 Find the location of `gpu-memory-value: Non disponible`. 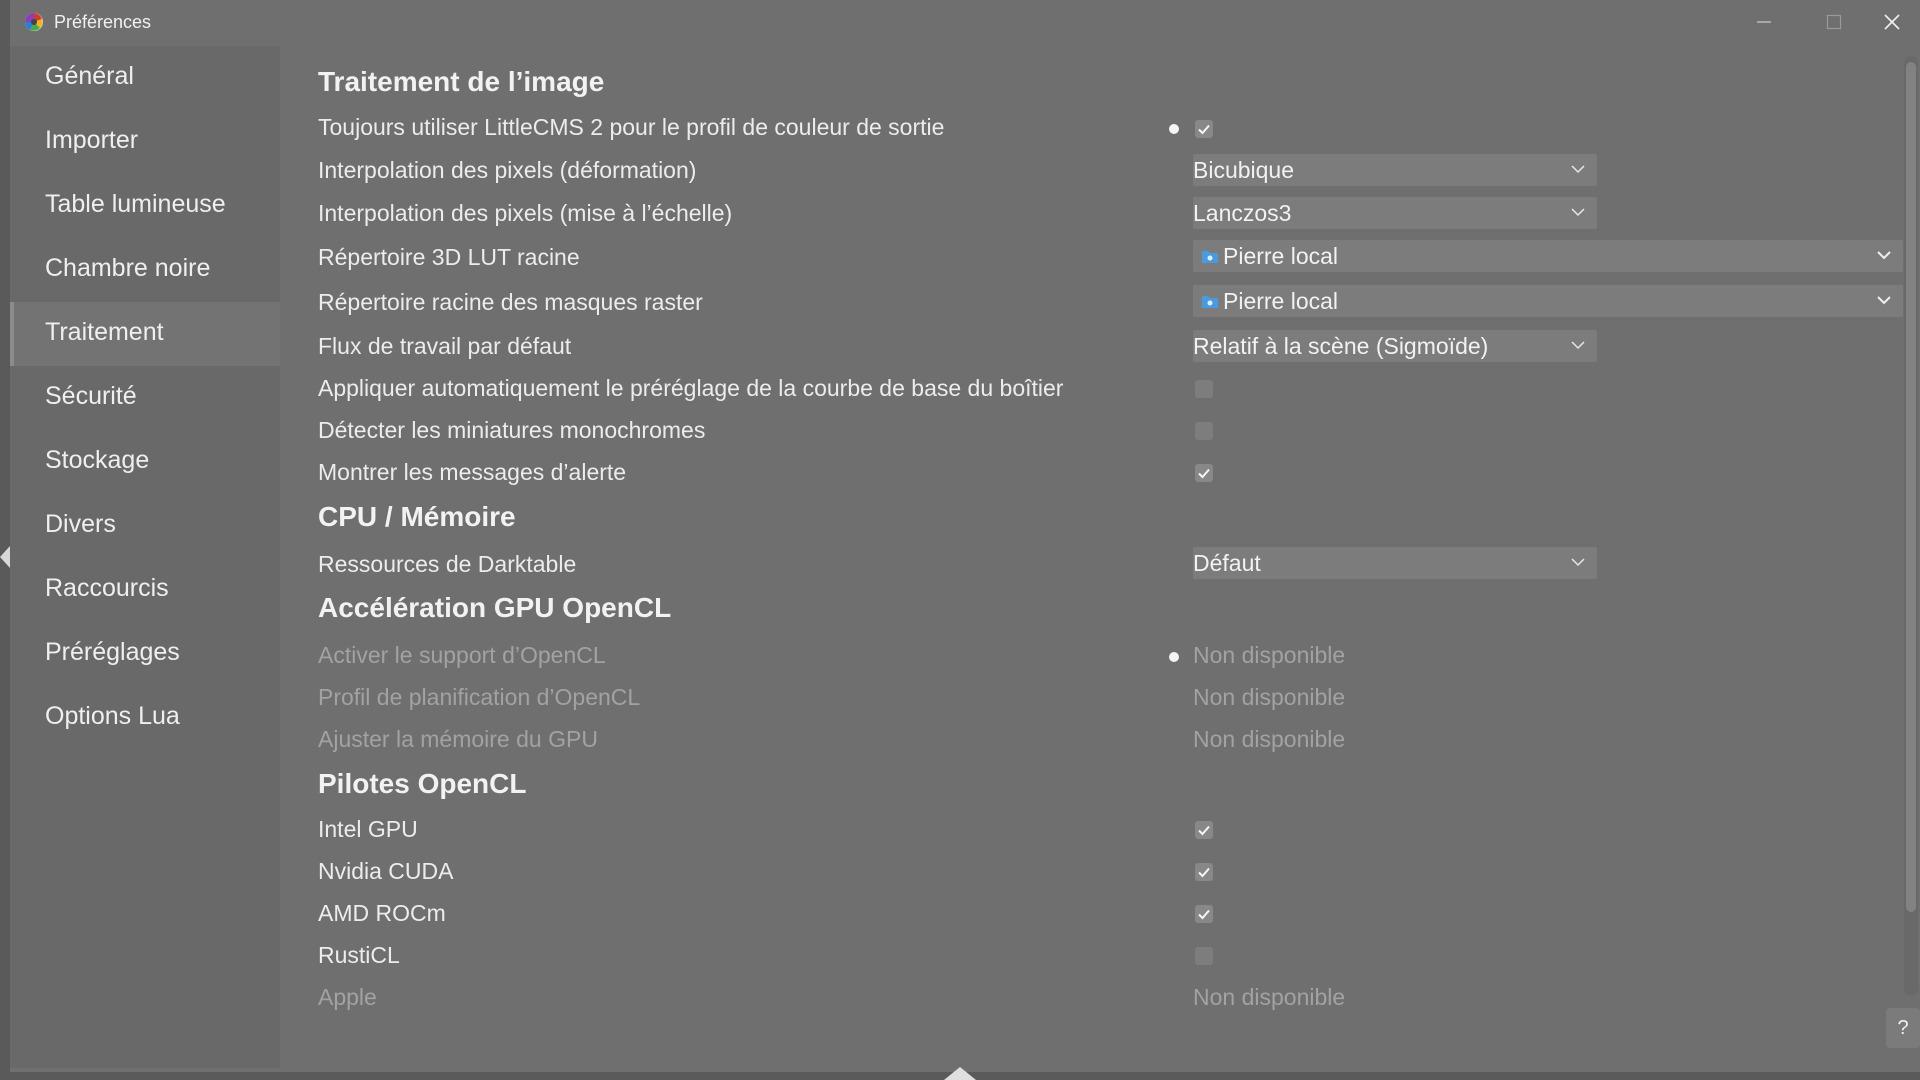

gpu-memory-value: Non disponible is located at coordinates (1269, 739).